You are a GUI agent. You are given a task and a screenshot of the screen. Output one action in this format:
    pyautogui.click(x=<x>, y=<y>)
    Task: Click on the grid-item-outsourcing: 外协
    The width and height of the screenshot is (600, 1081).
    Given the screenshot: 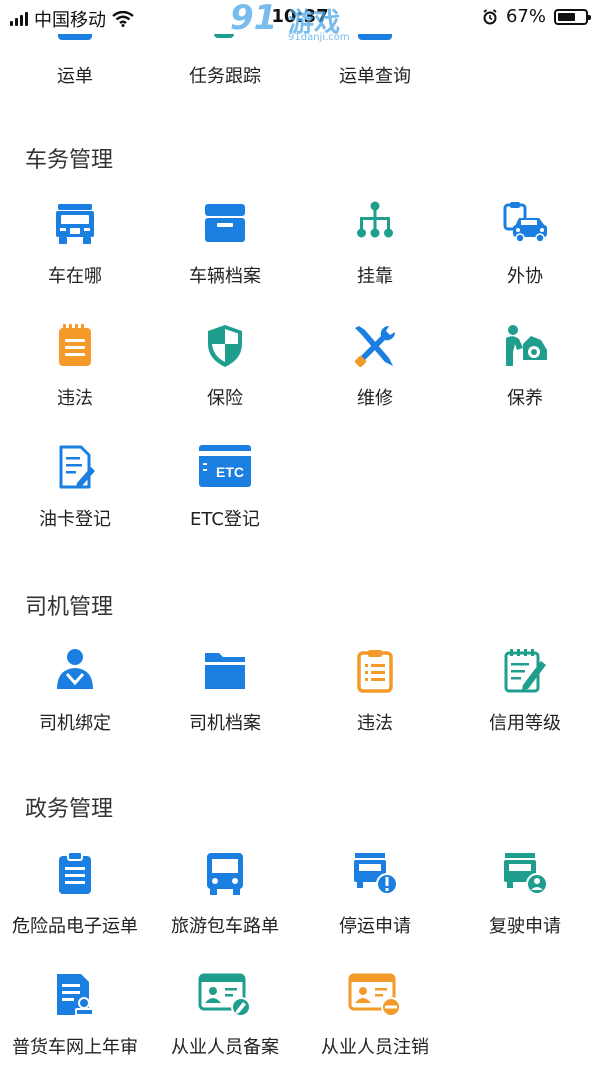 What is the action you would take?
    pyautogui.click(x=525, y=255)
    